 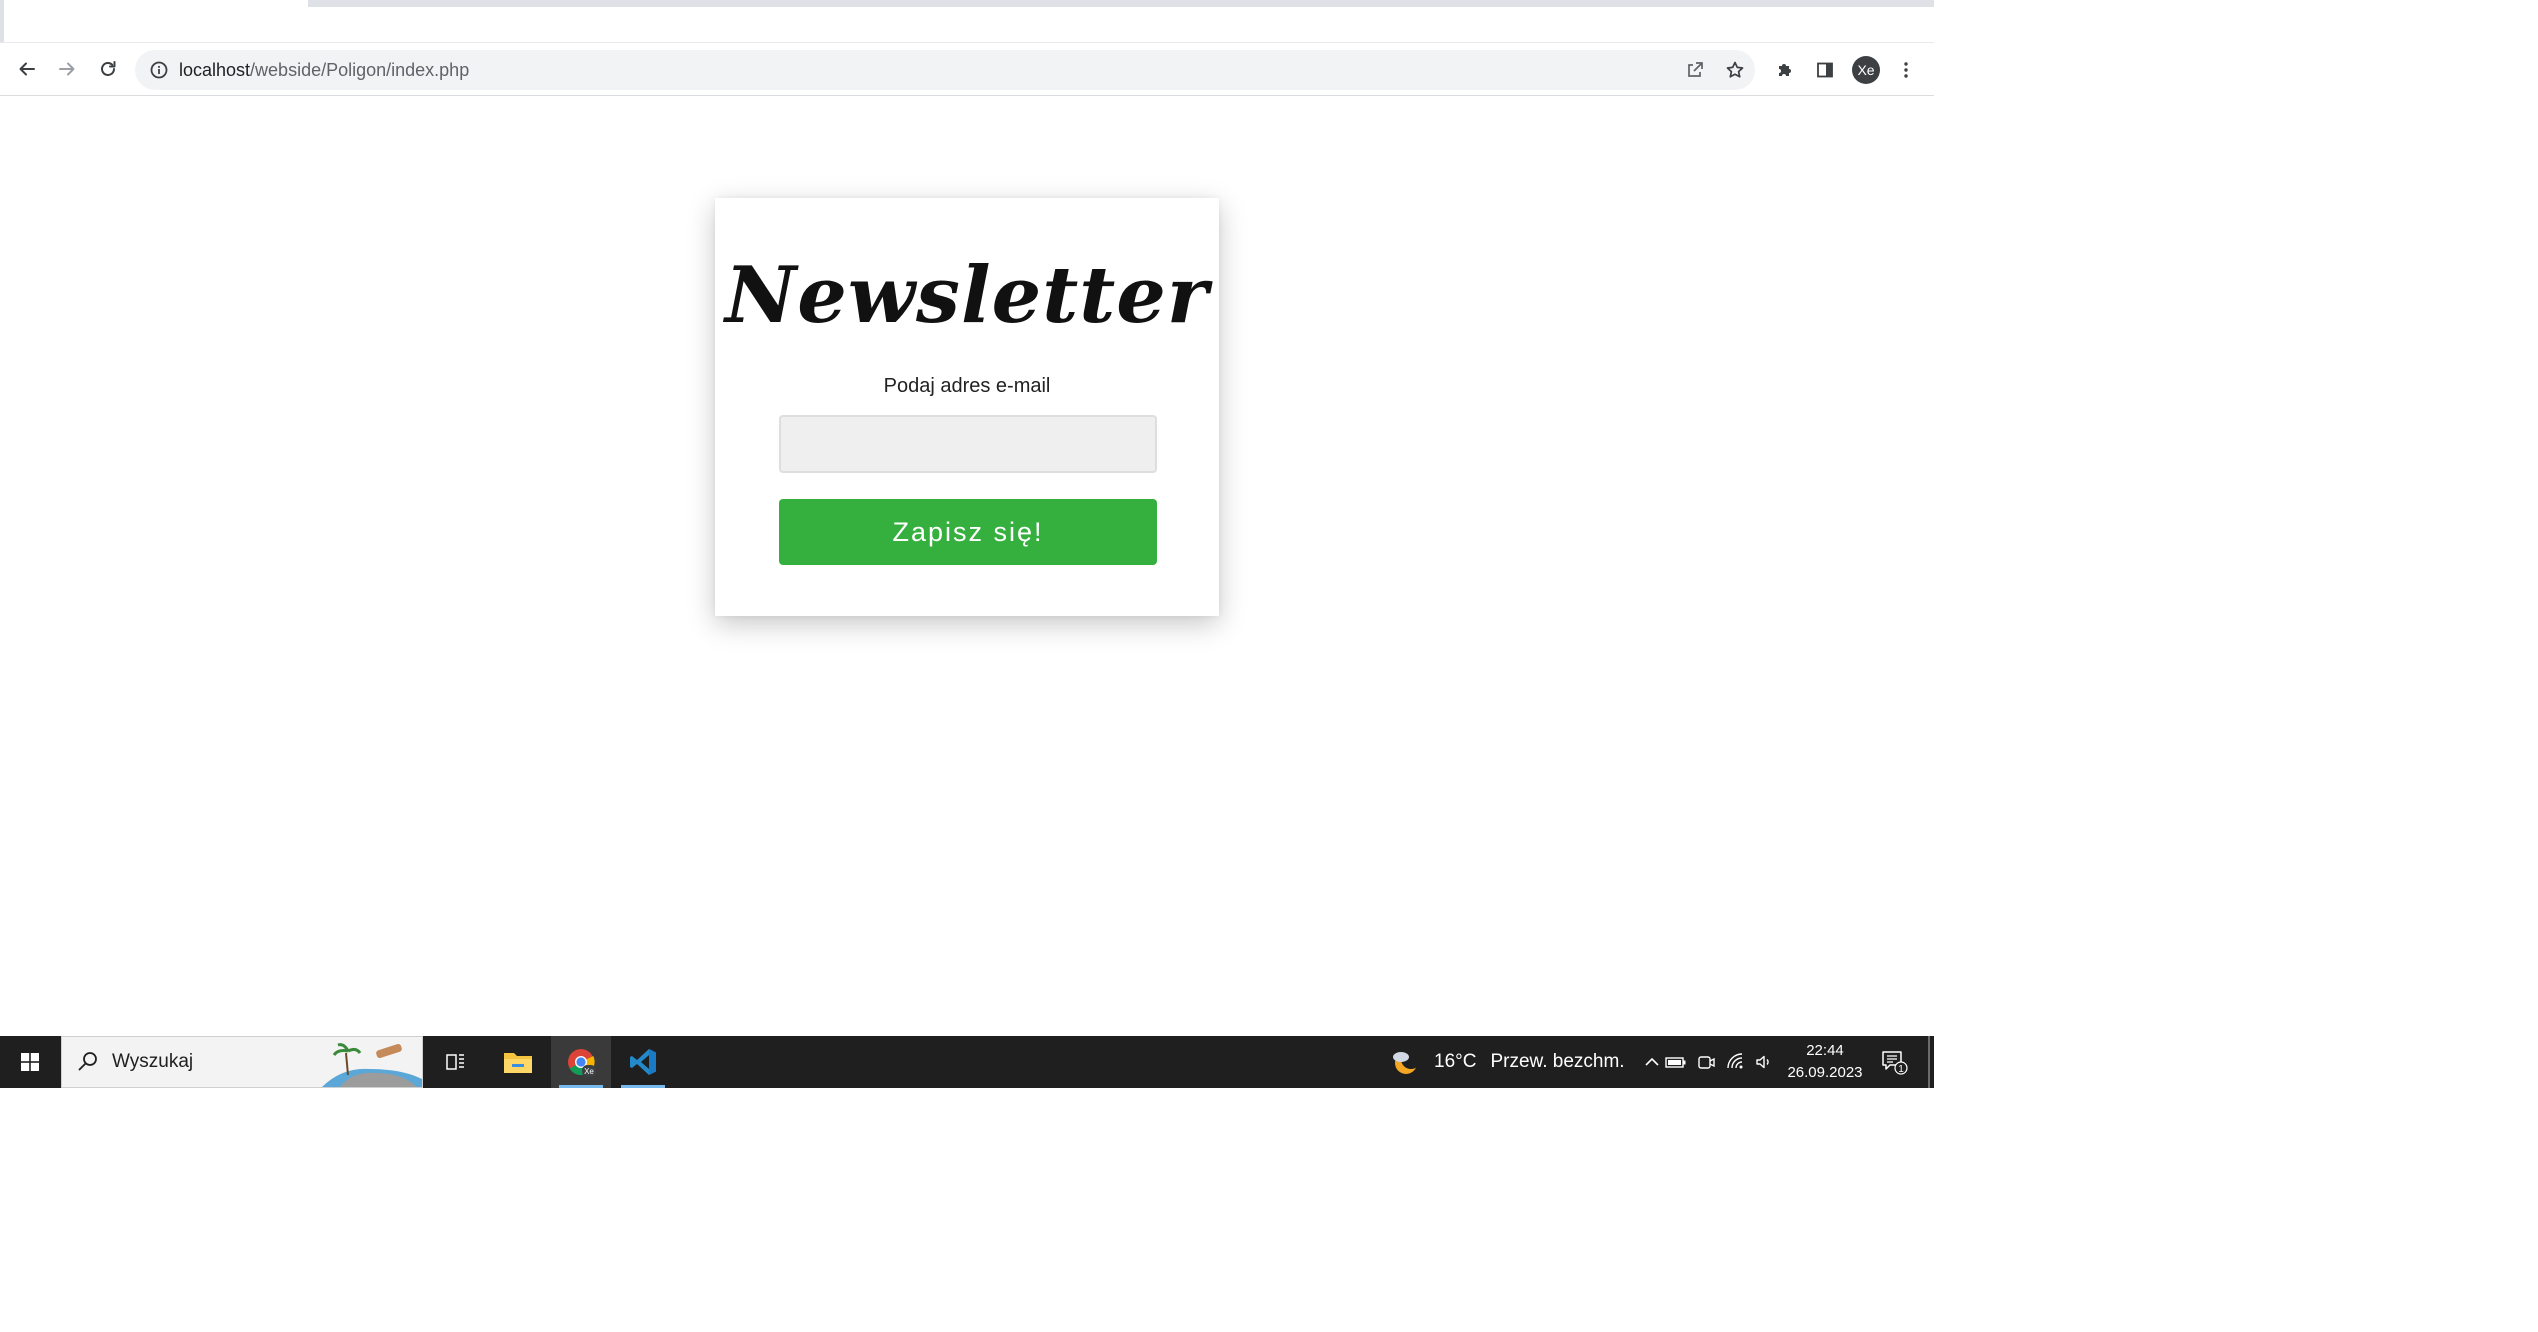 I want to click on address-bar: localhost/webside/Poligon/index.php, so click(x=945, y=70).